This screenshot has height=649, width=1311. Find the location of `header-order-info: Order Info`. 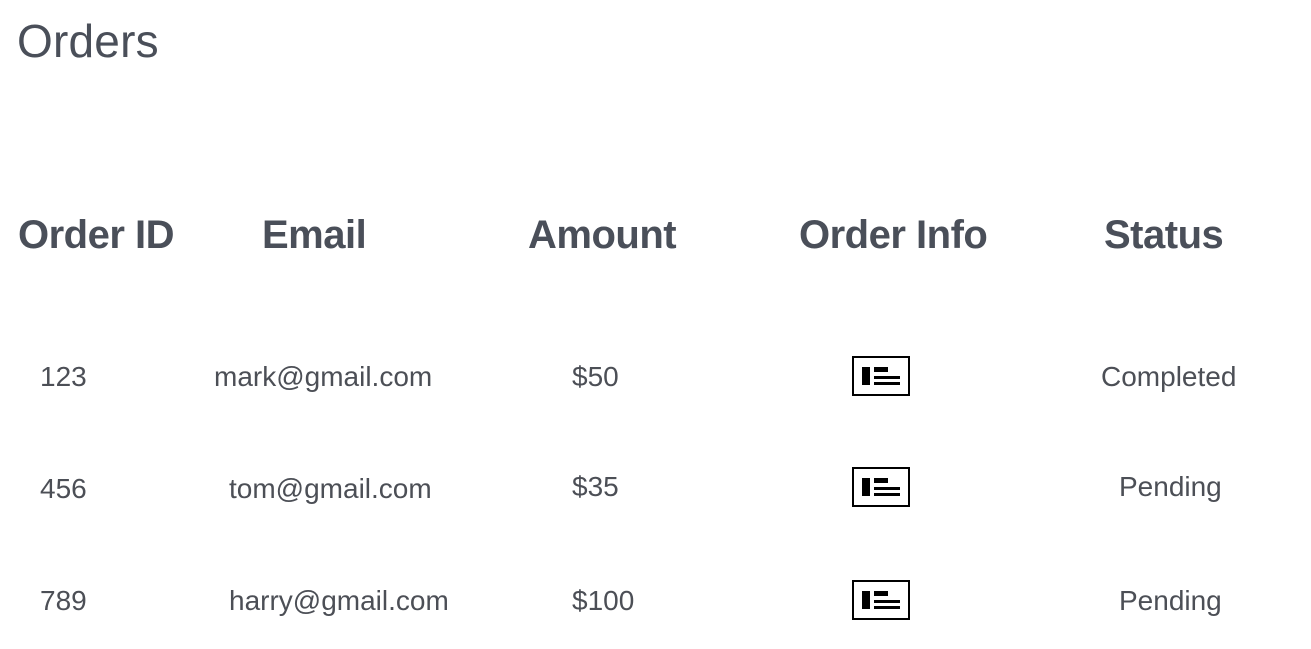

header-order-info: Order Info is located at coordinates (893, 235).